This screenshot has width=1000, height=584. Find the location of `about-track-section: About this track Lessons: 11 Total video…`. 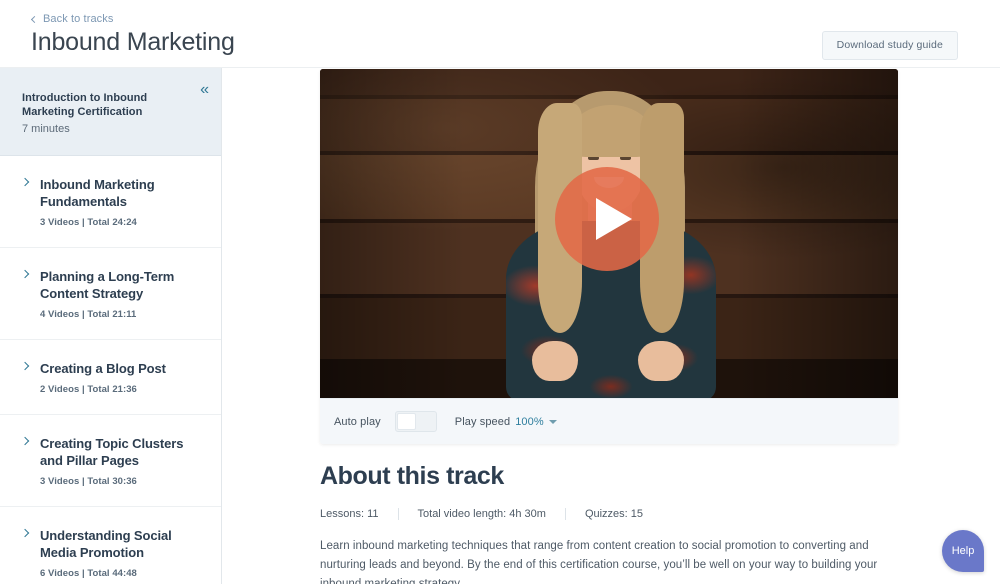

about-track-section: About this track Lessons: 11 Total video… is located at coordinates (610, 522).